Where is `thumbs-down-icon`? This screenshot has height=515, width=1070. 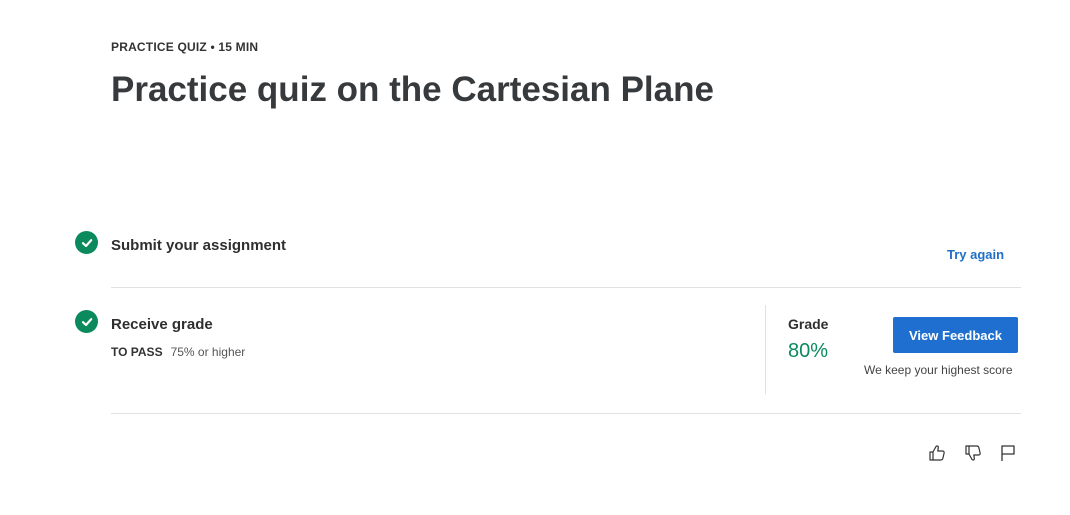 thumbs-down-icon is located at coordinates (973, 453).